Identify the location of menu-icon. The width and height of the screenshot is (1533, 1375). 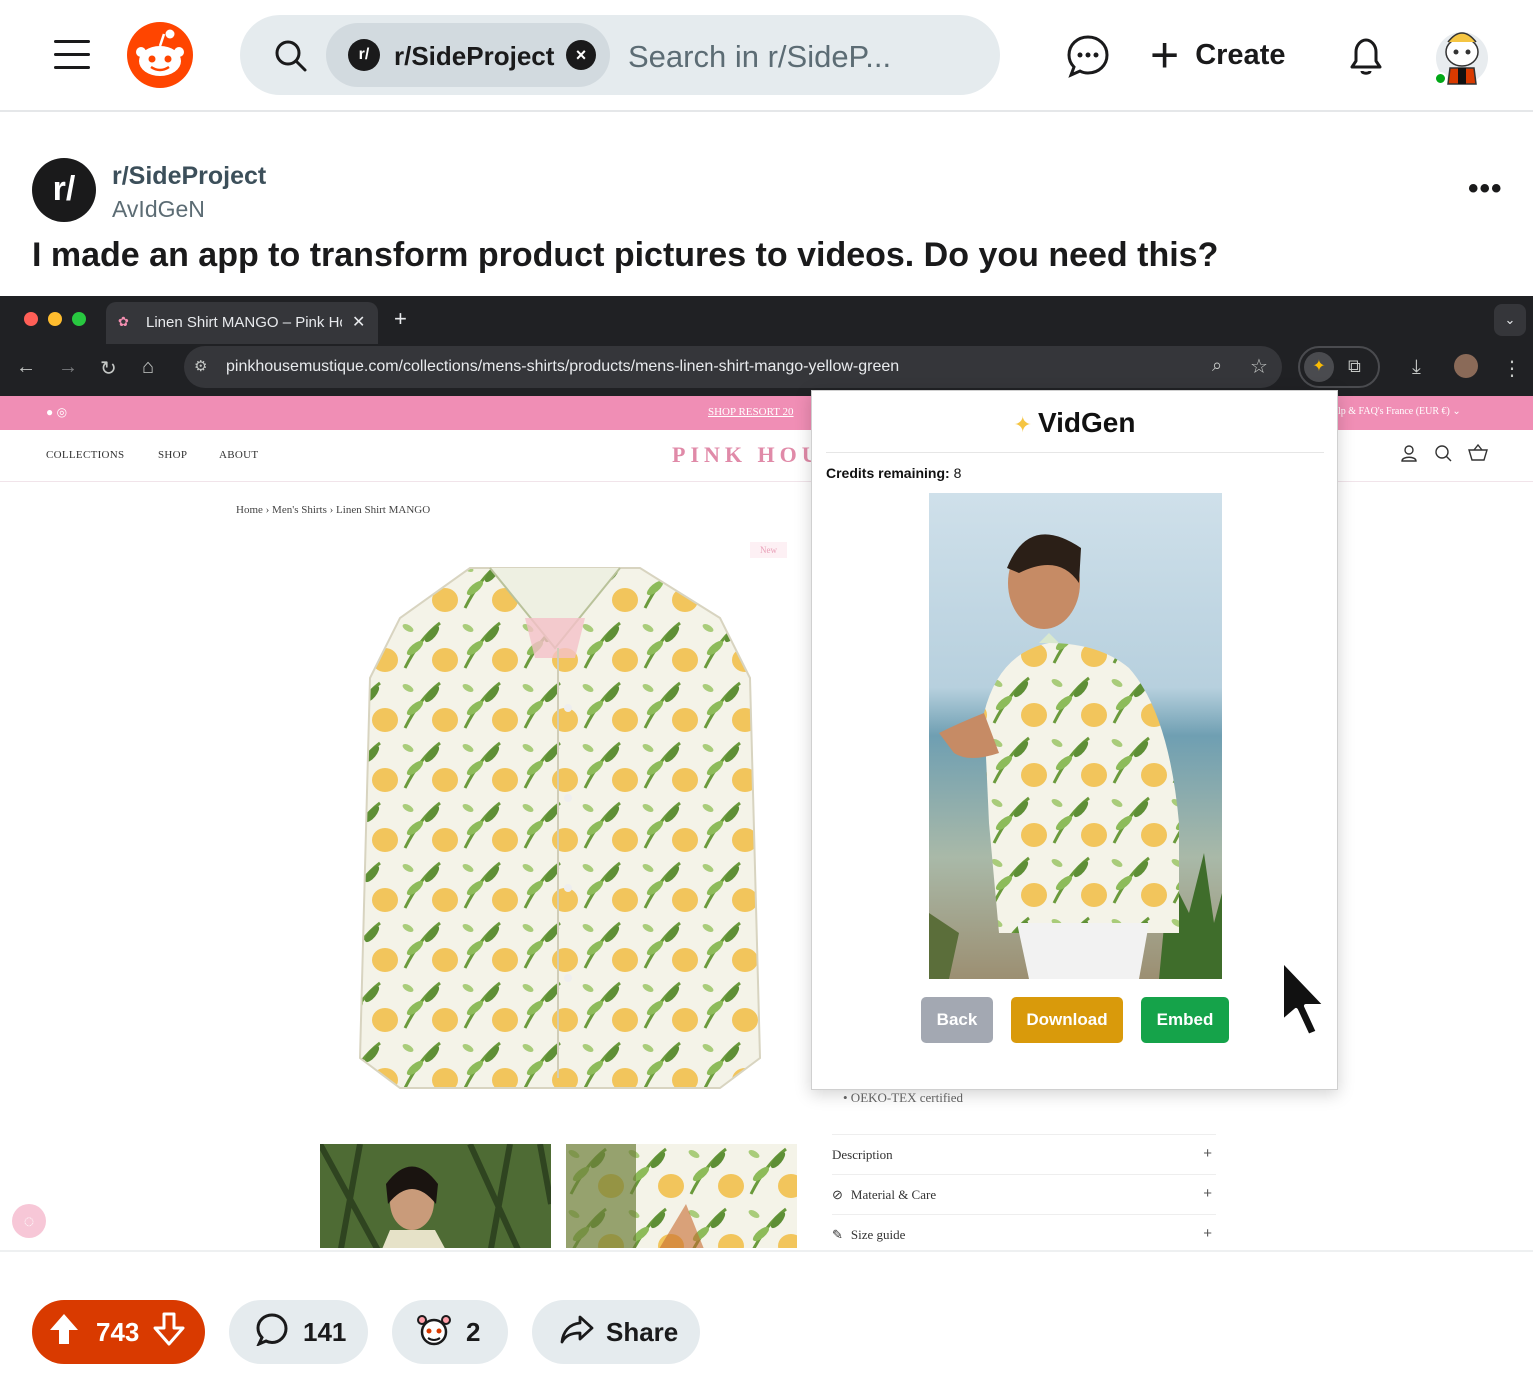
(72, 55).